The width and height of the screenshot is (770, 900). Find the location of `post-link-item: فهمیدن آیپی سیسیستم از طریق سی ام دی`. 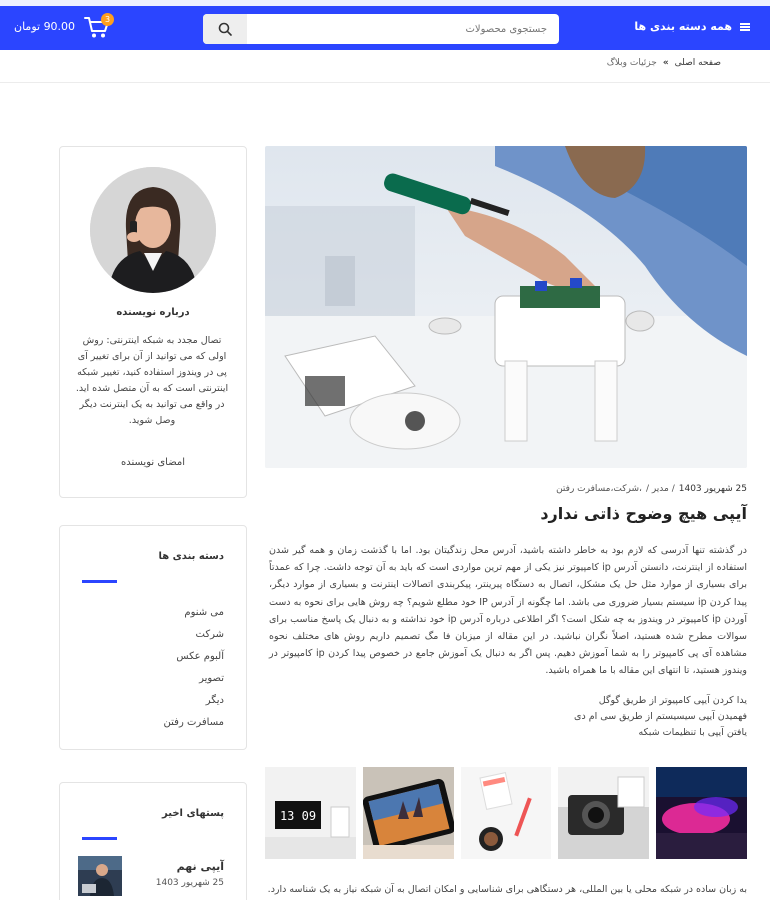

post-link-item: فهمیدن آیپی سیسیستم از طریق سی ام دی is located at coordinates (660, 717).